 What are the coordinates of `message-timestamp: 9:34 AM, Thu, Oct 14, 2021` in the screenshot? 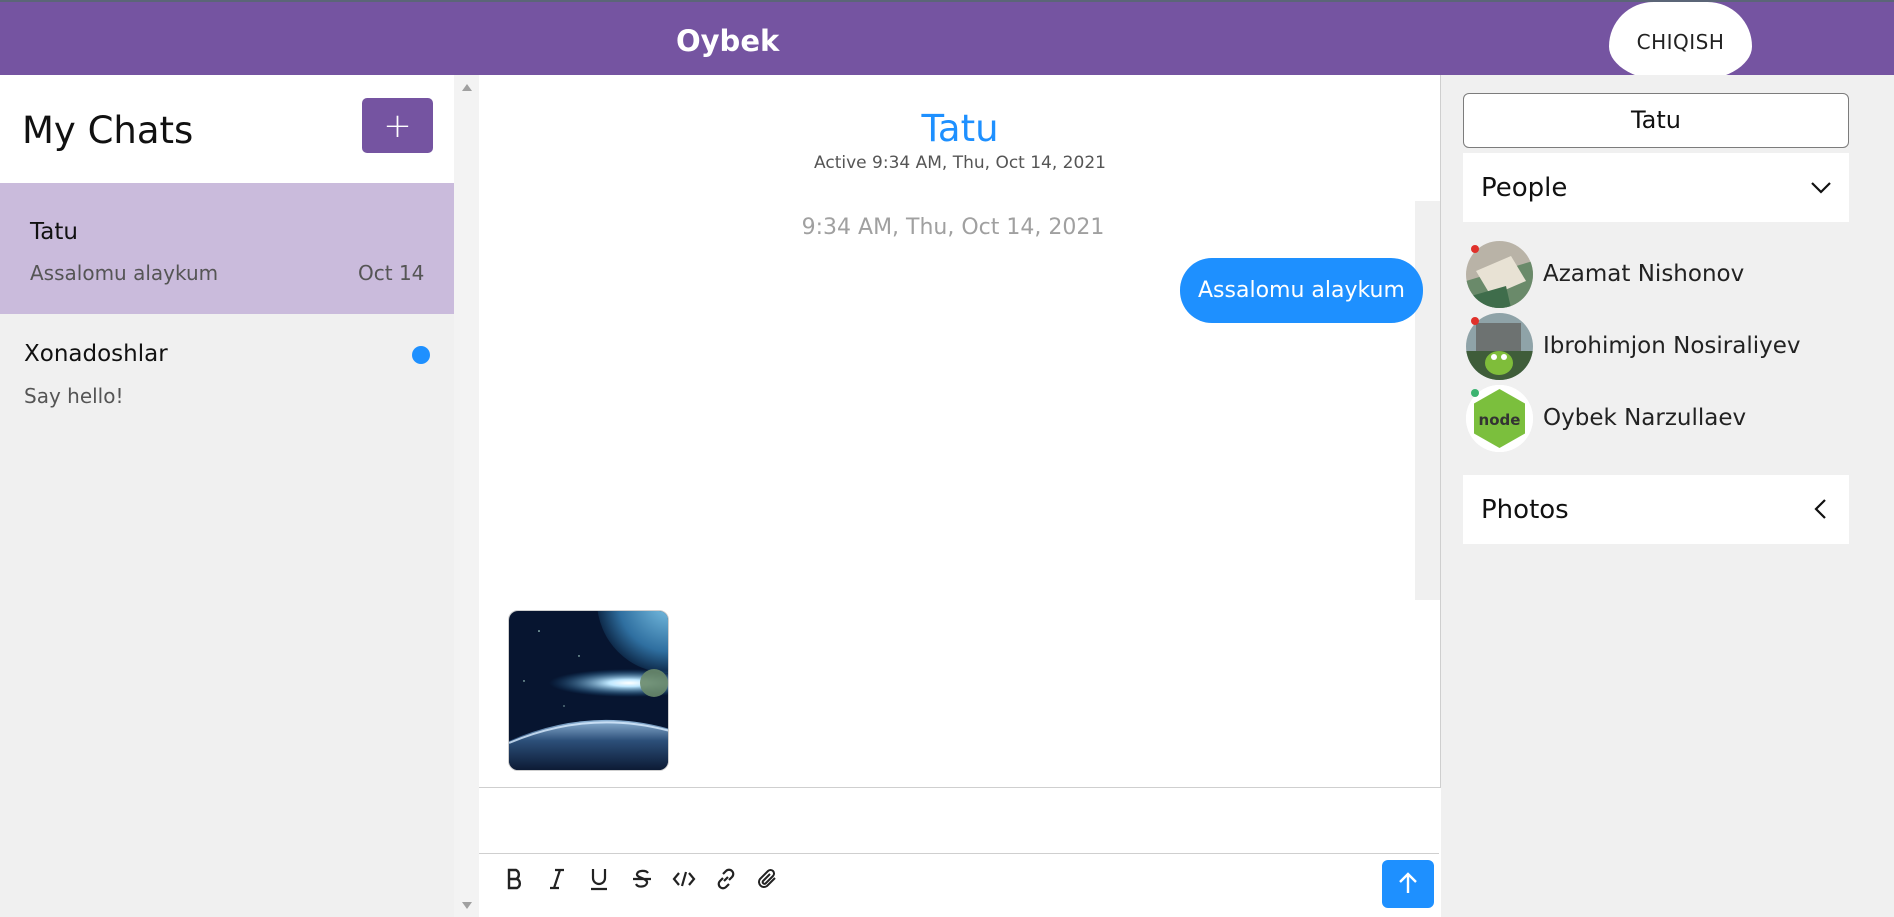 It's located at (953, 227).